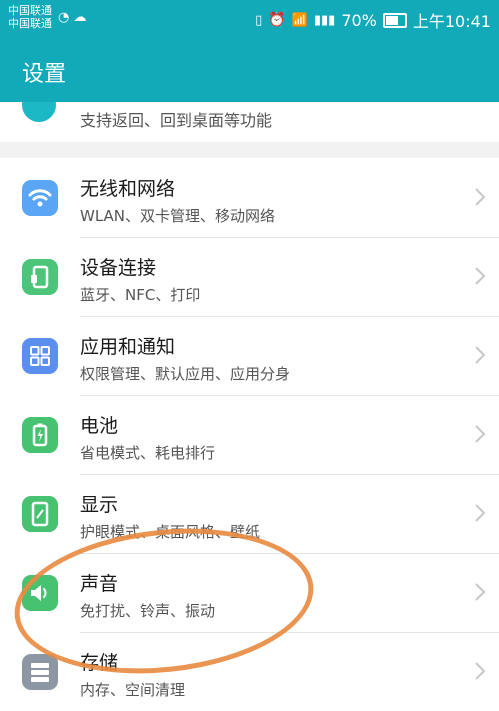 This screenshot has width=499, height=711. I want to click on device-connection-subtitle: 蓝牙、NFC、打印, so click(140, 295).